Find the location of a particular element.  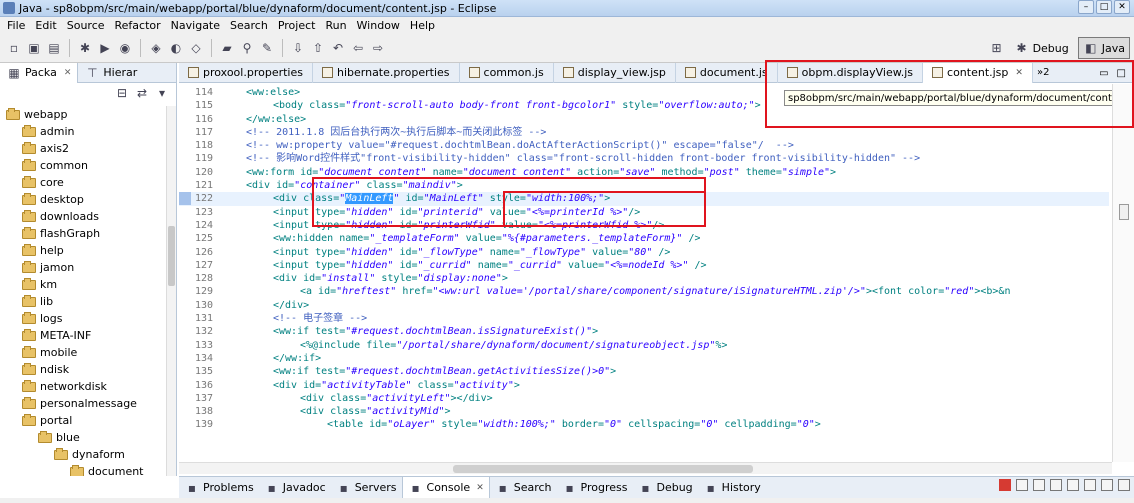

terminate-icon is located at coordinates (1005, 485).